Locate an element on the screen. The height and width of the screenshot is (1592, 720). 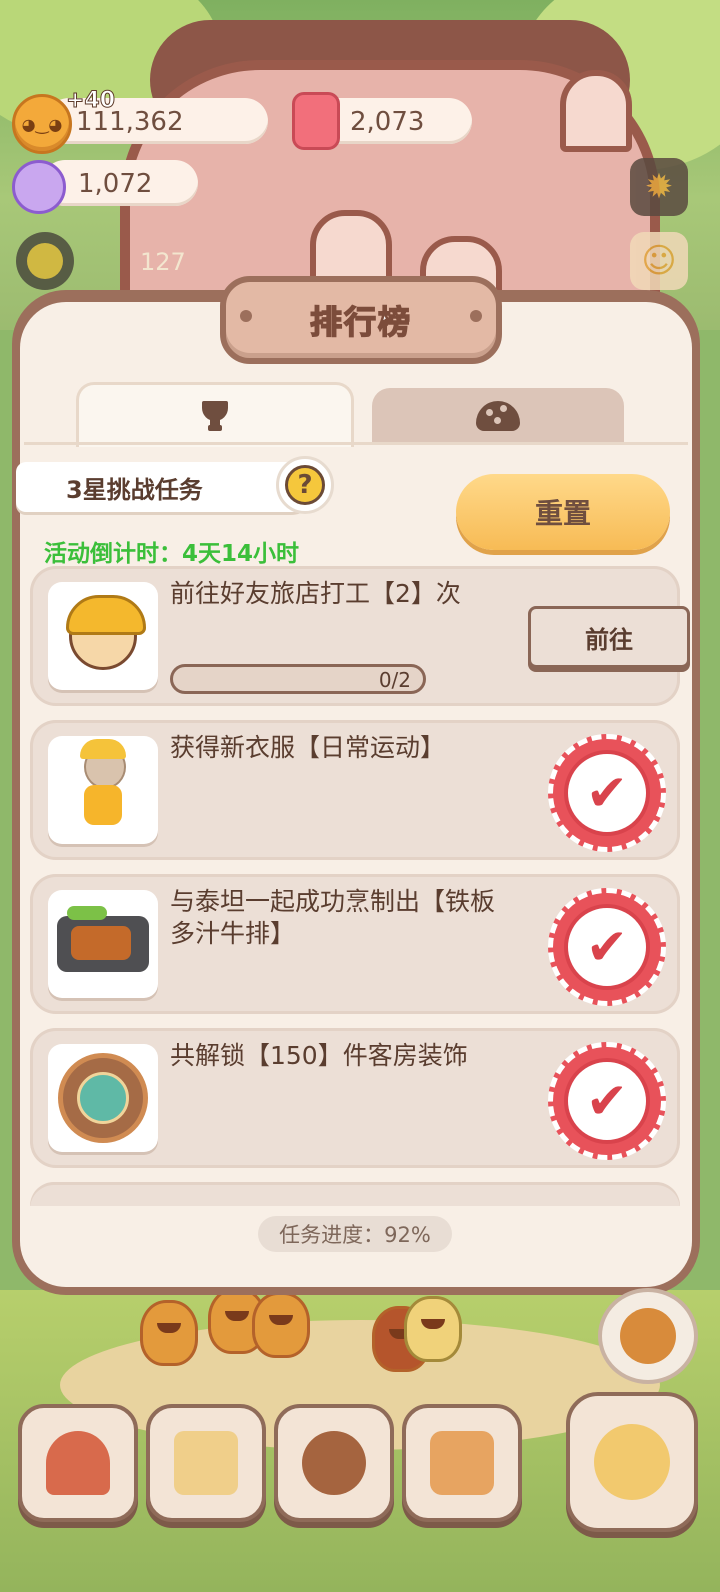
candy-count: 1,072 is located at coordinates (115, 184).